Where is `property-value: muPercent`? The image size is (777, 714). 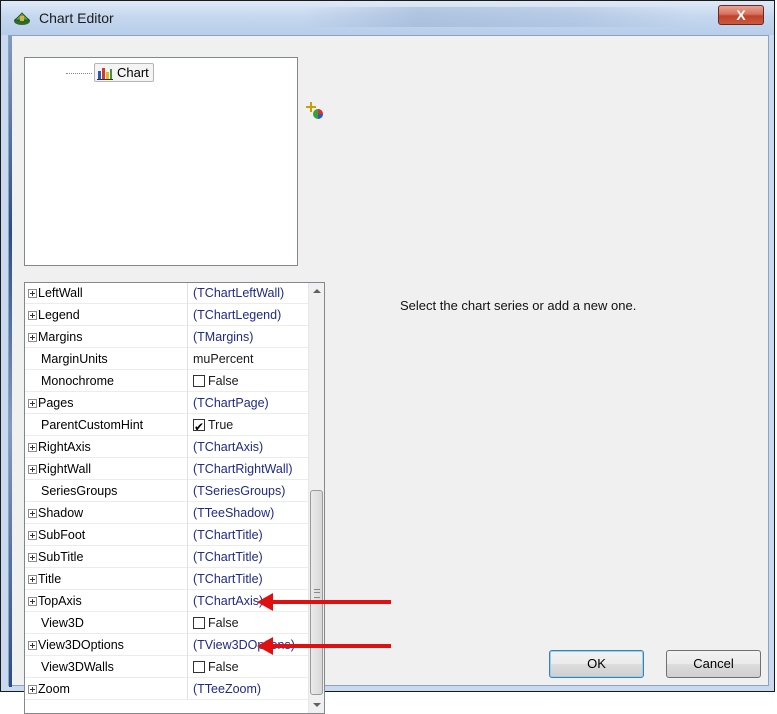
property-value: muPercent is located at coordinates (249, 359).